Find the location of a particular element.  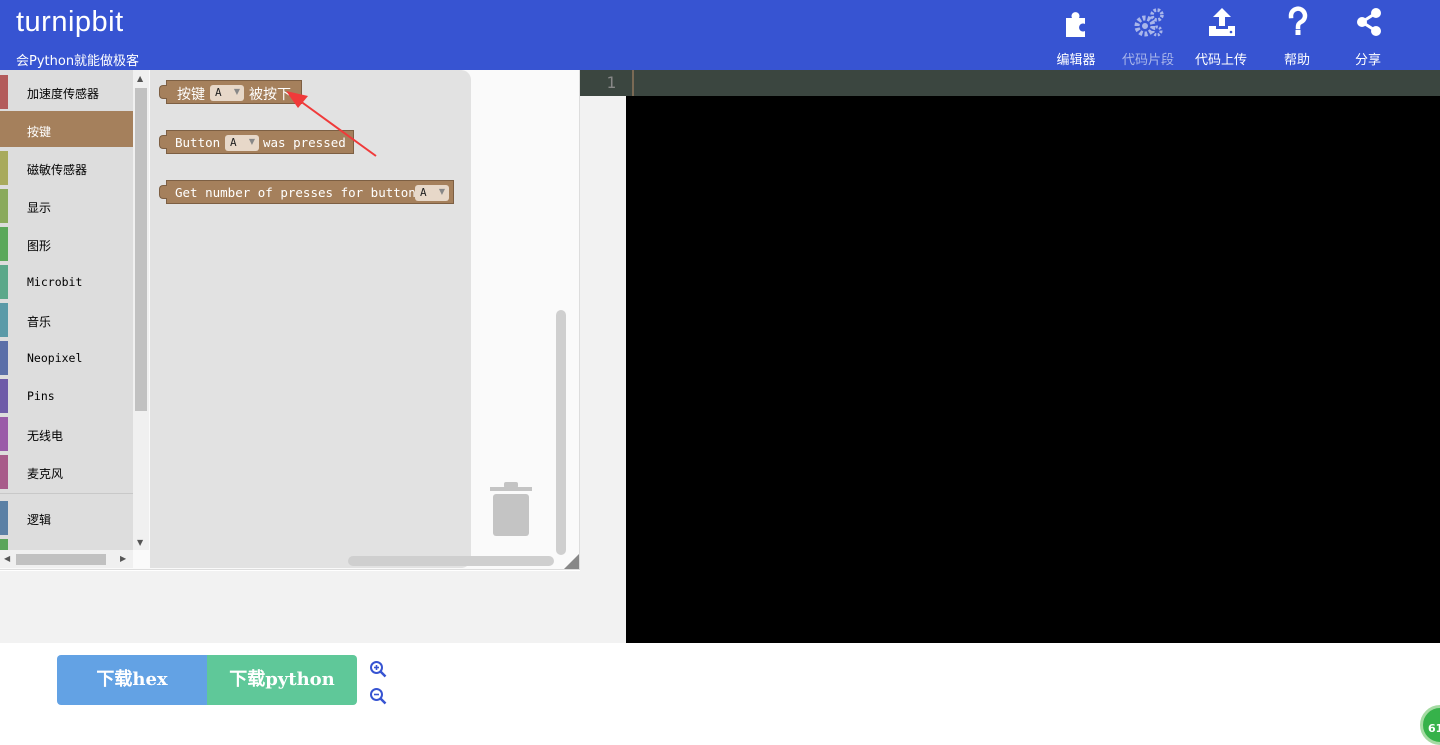

upload-icon is located at coordinates (1222, 22).